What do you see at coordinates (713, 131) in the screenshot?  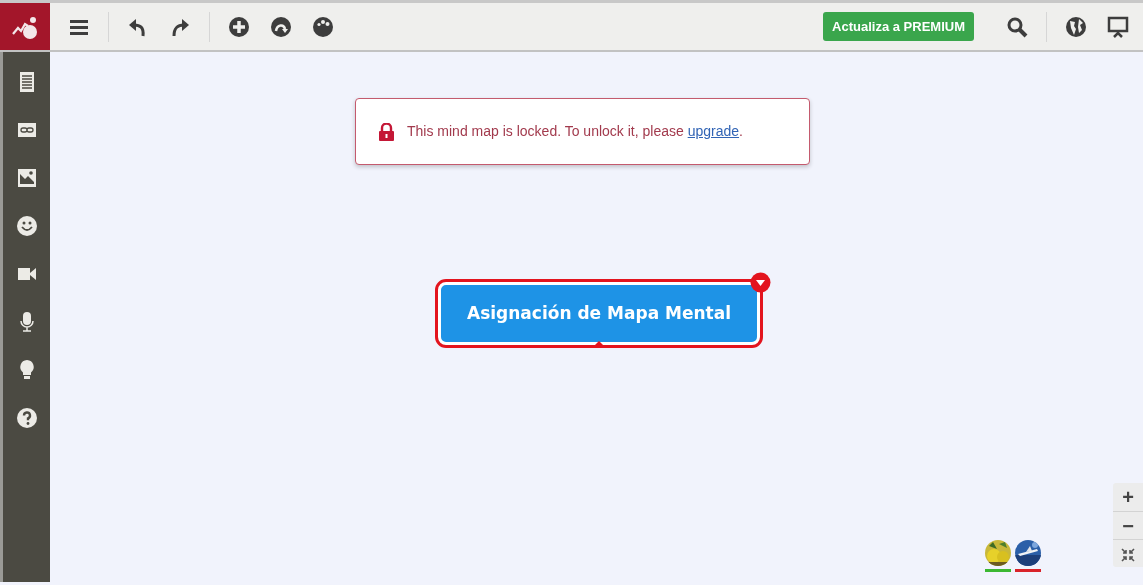 I see `upgrade-link: upgrade` at bounding box center [713, 131].